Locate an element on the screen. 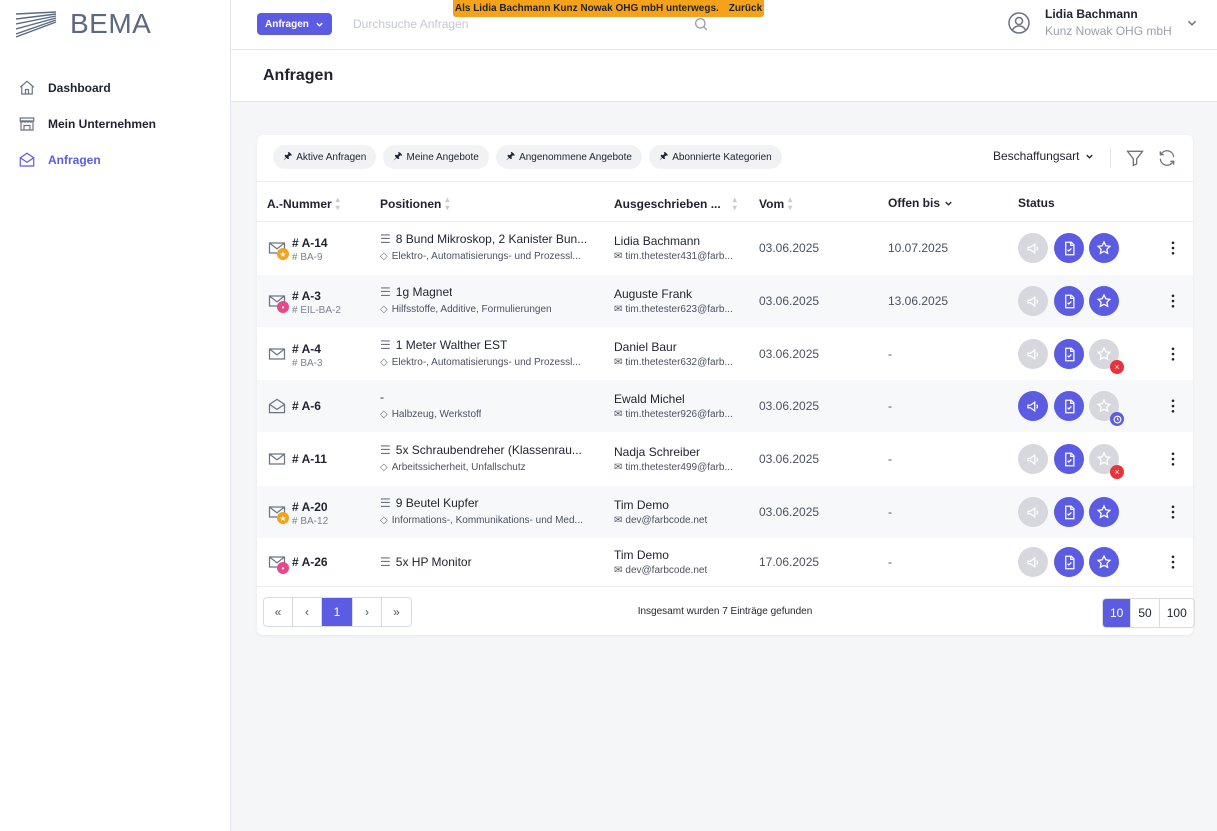 This screenshot has width=1217, height=831. col-vom: Vom ▴ ▾ is located at coordinates (775, 204).